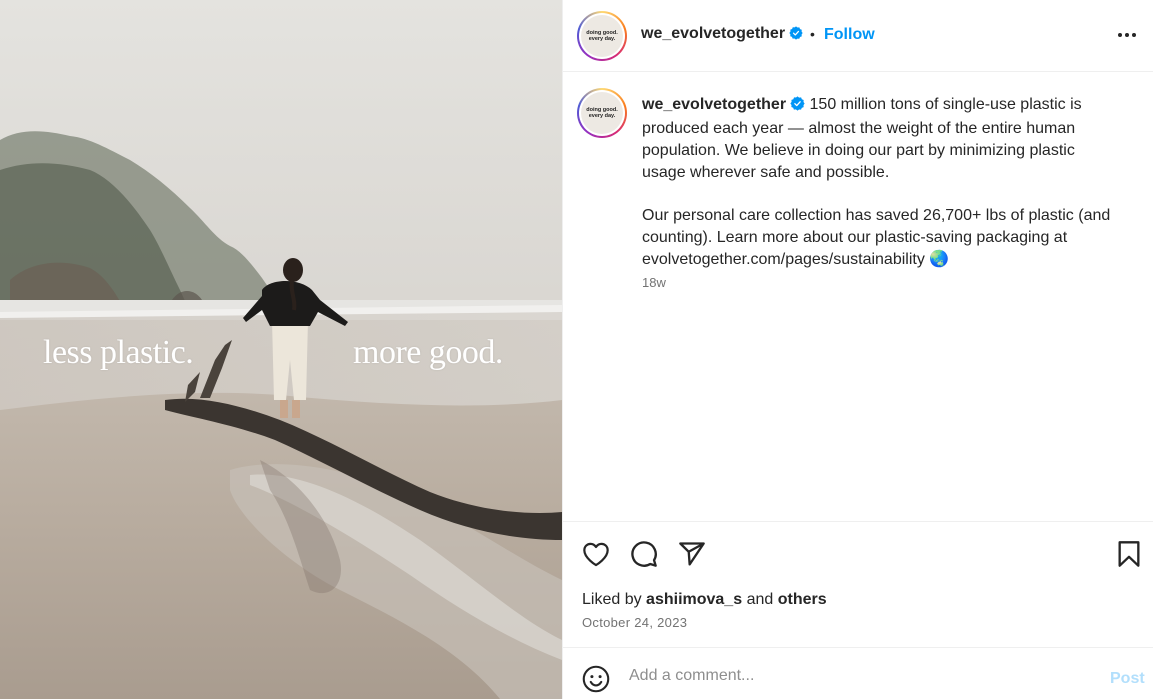 Image resolution: width=1153 pixels, height=699 pixels. I want to click on post-date: October 24, 2023, so click(634, 622).